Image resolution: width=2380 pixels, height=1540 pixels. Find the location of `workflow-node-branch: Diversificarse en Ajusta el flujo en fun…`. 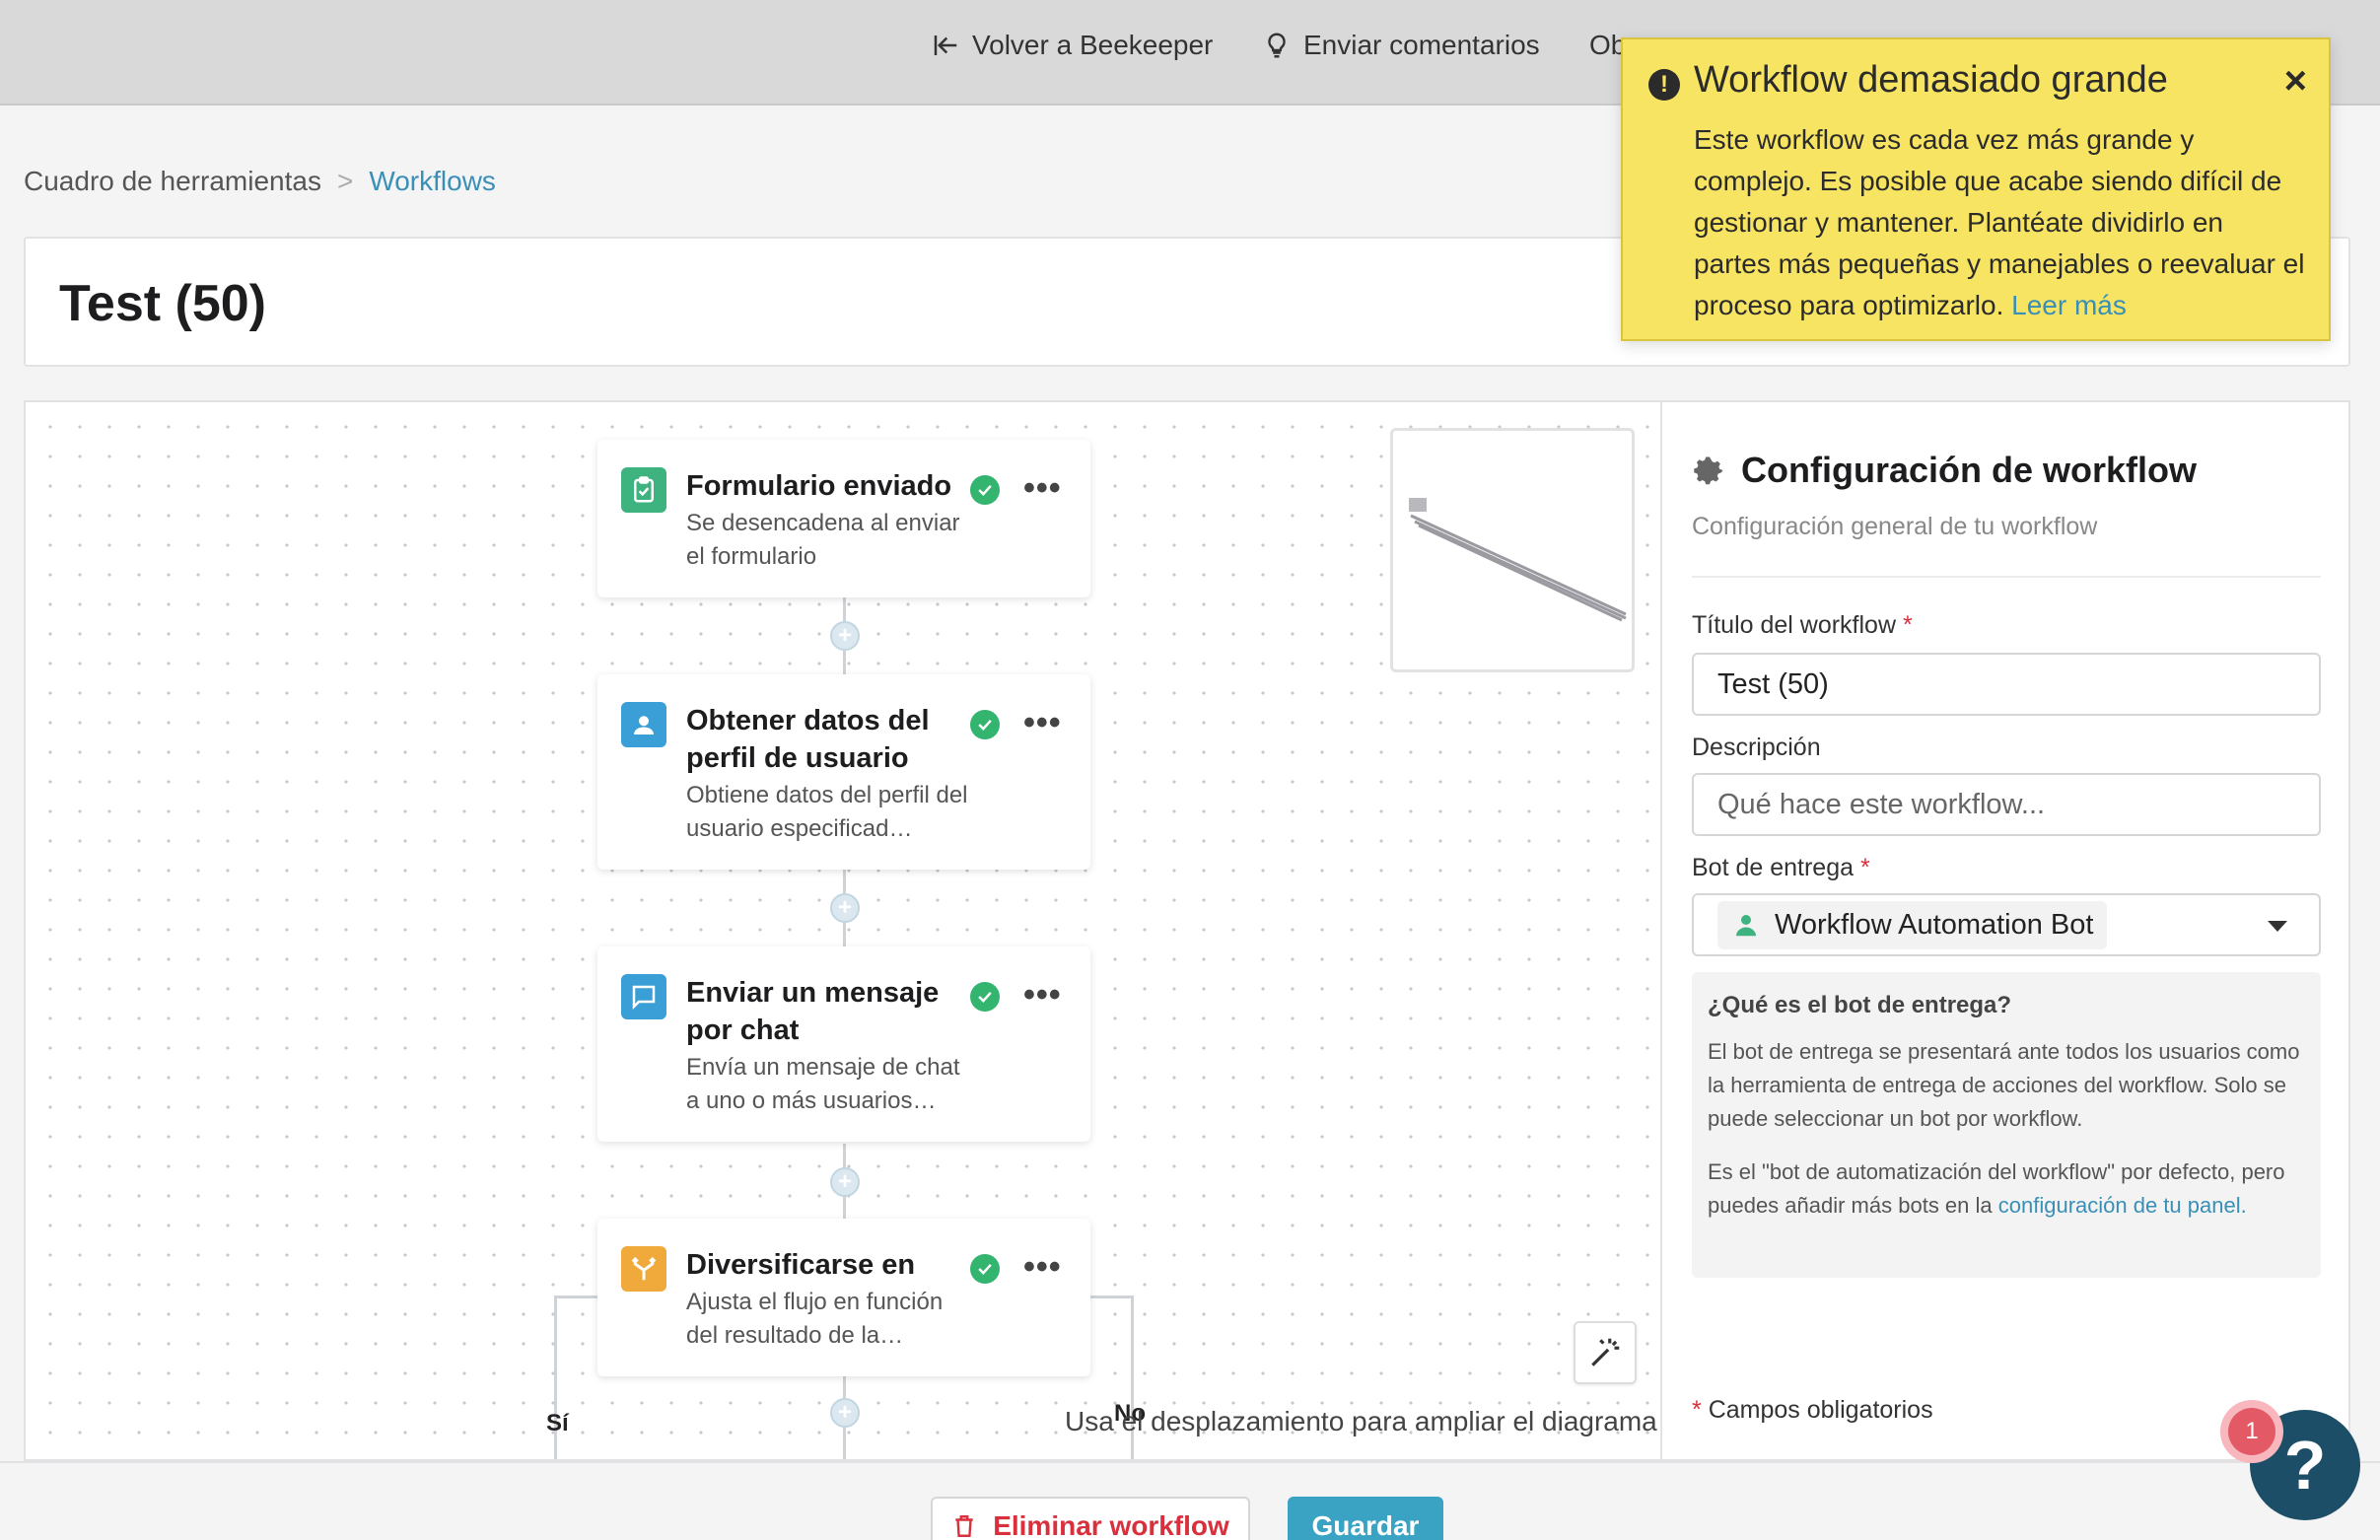

workflow-node-branch: Diversificarse en Ajusta el flujo en fun… is located at coordinates (843, 1297).